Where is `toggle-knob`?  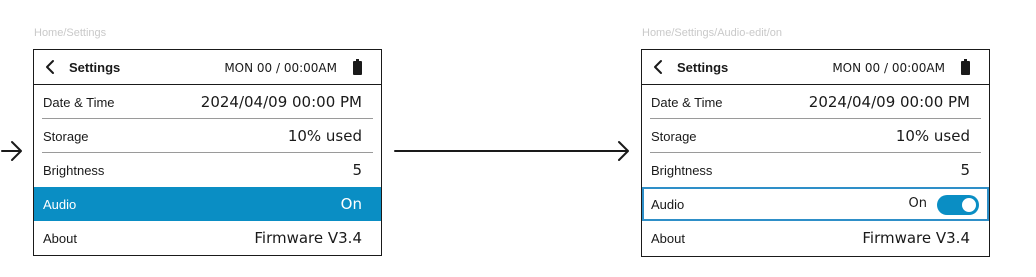 toggle-knob is located at coordinates (969, 205).